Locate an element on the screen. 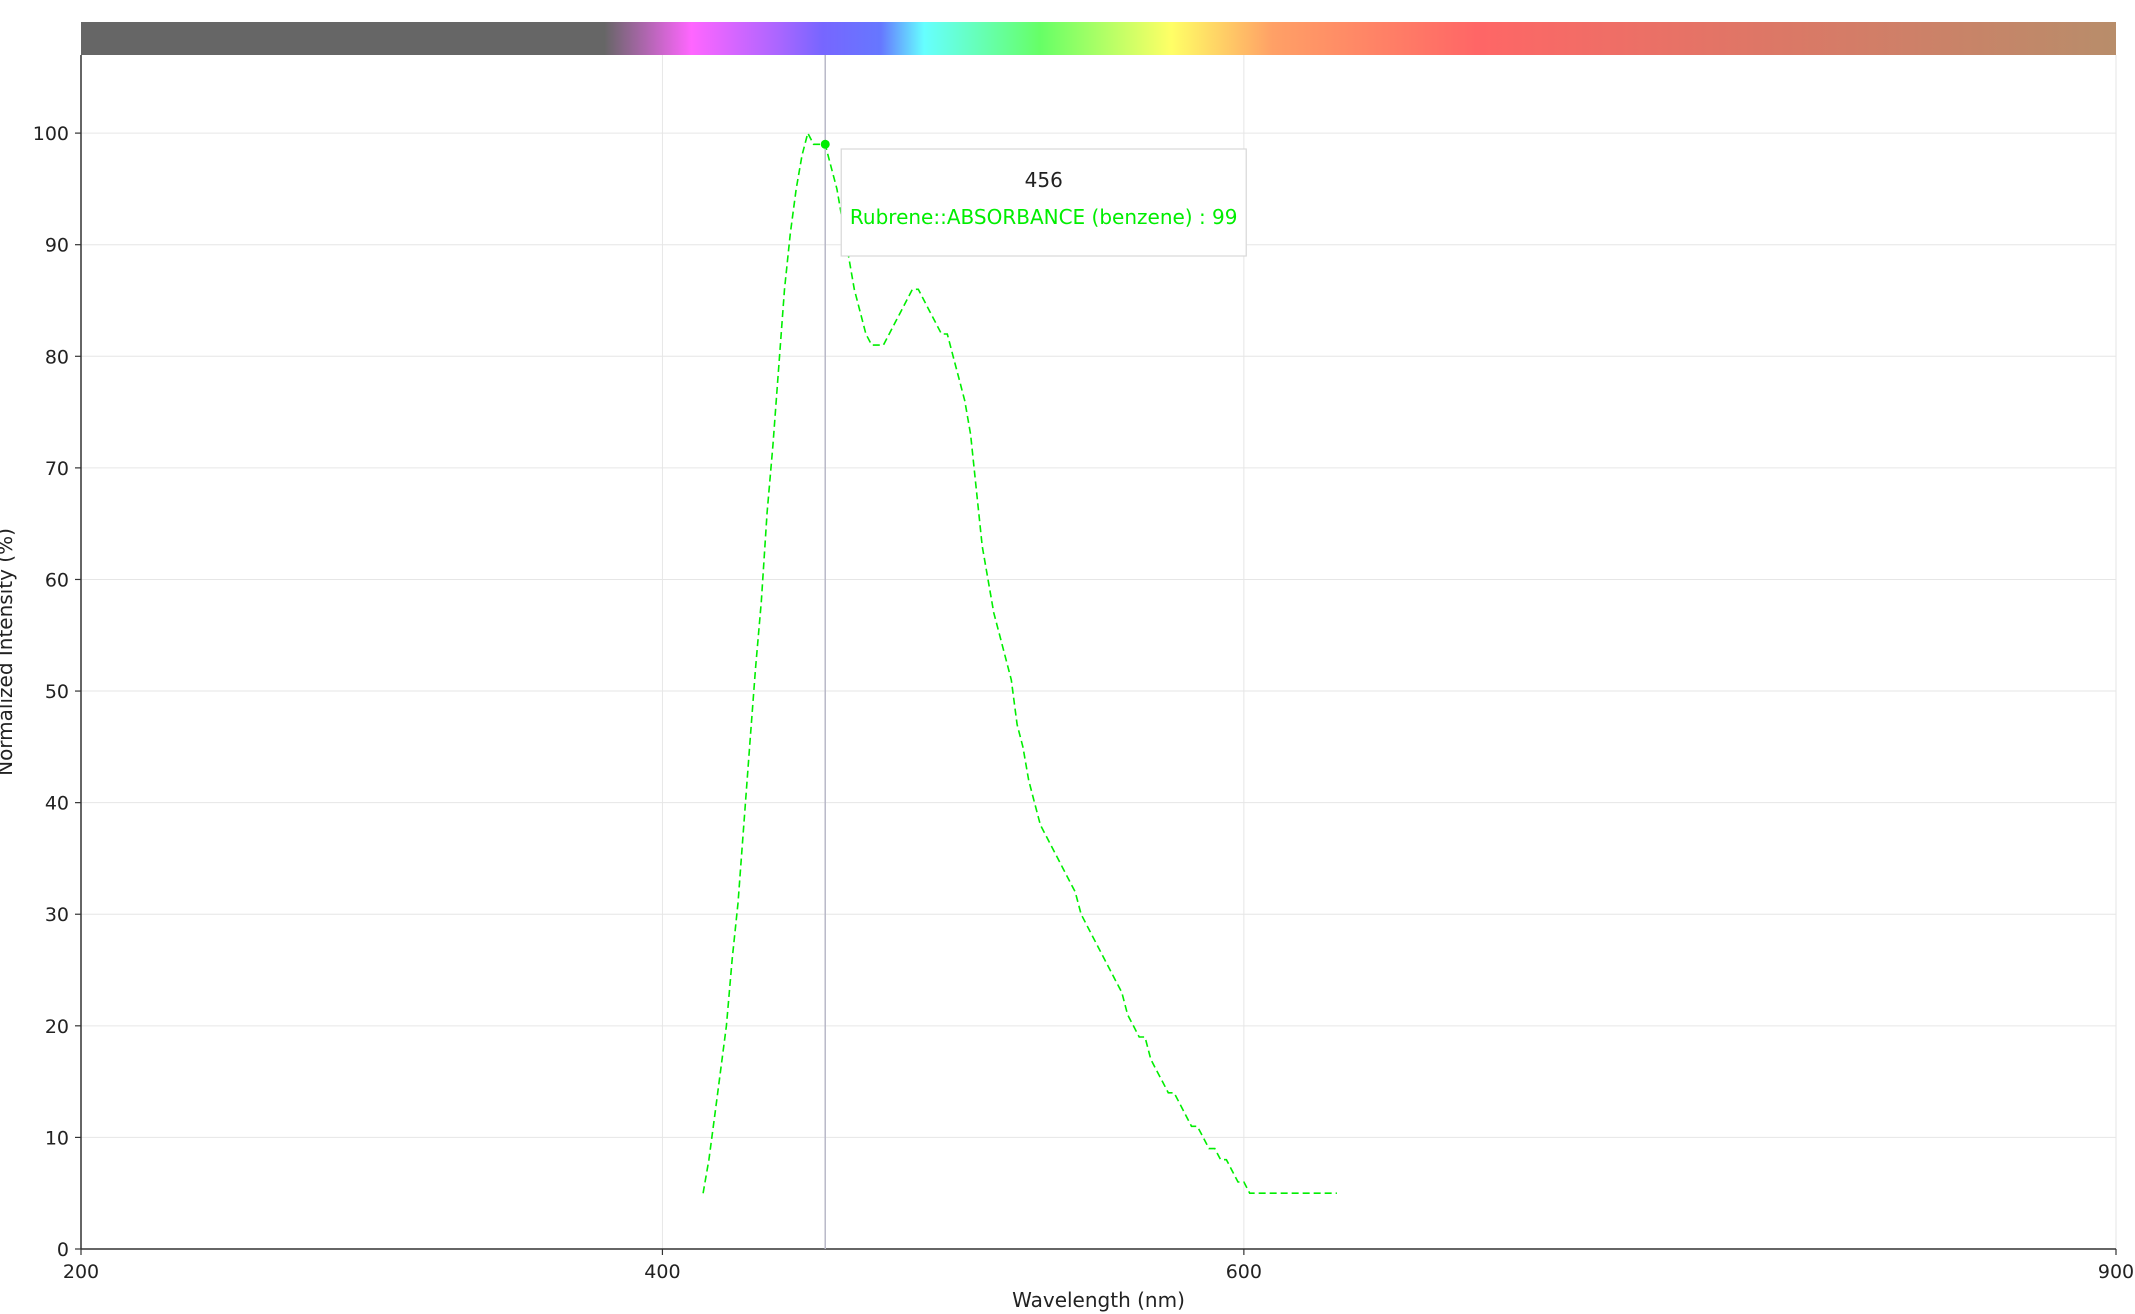 The height and width of the screenshot is (1314, 2135). x-axis-title: Wavelength (nm) is located at coordinates (1098, 1300).